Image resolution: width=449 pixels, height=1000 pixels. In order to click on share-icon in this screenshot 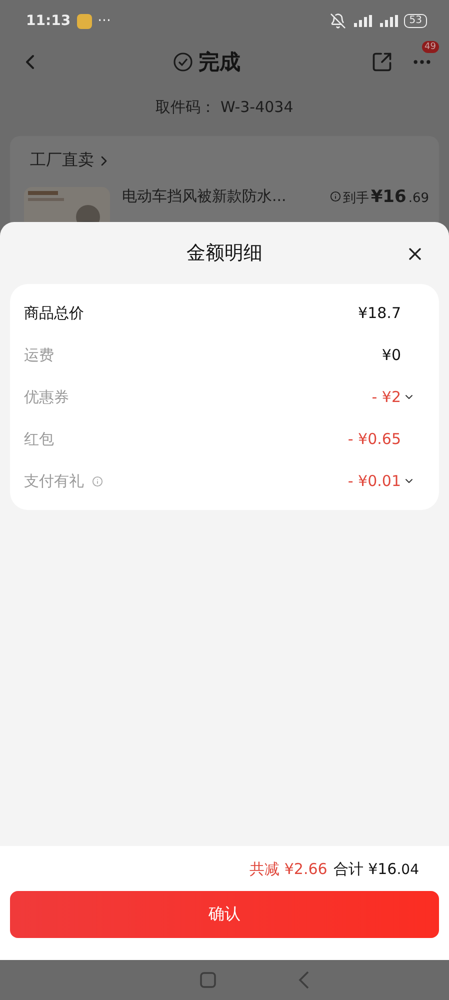, I will do `click(382, 62)`.